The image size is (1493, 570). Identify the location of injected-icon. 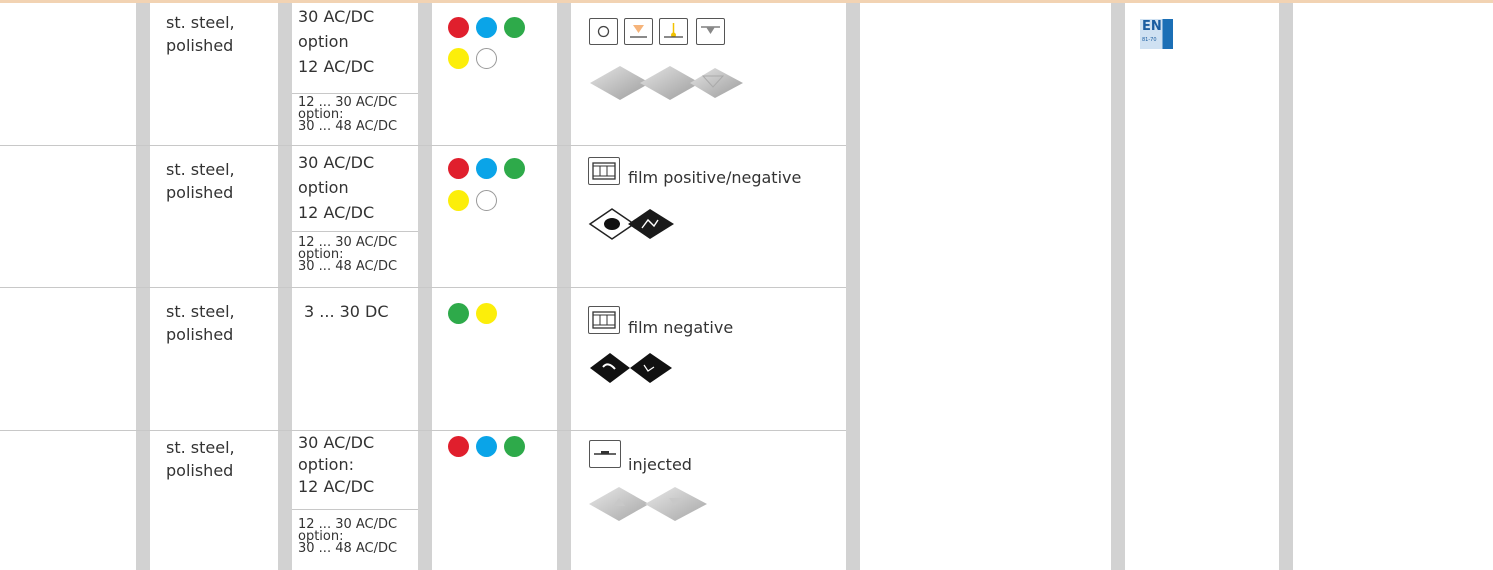
(605, 454).